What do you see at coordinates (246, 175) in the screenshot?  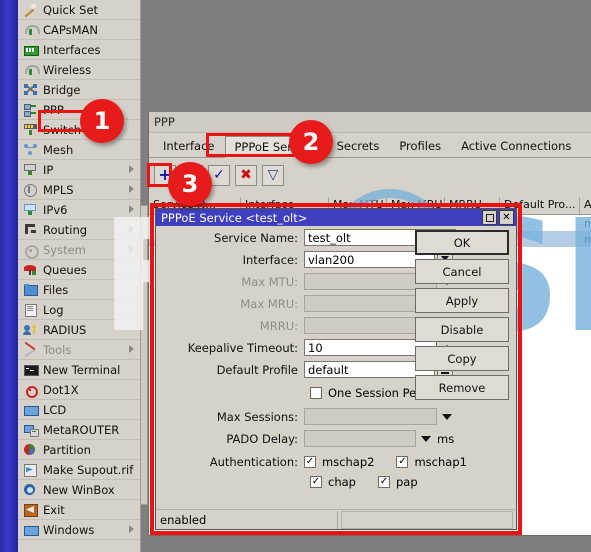 I see `disable-button: ✖` at bounding box center [246, 175].